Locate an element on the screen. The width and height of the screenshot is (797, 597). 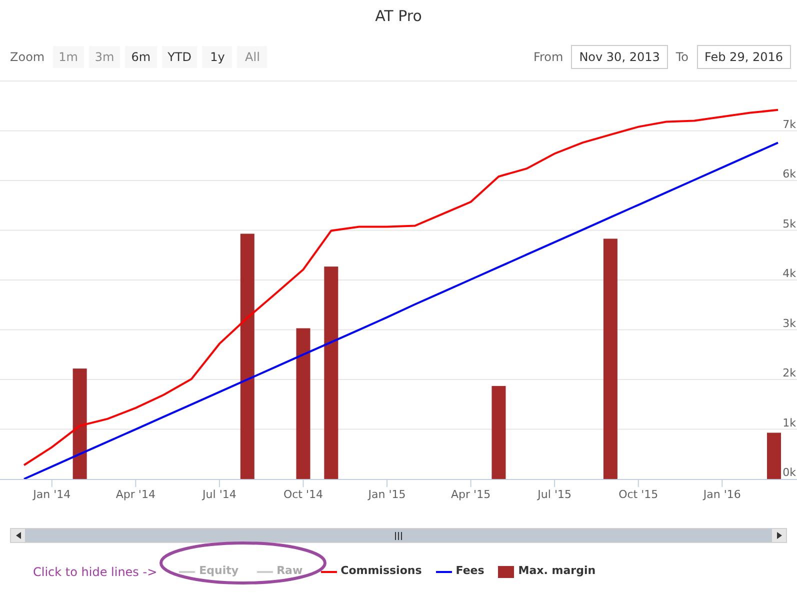
legend-item: Fees is located at coordinates (460, 571).